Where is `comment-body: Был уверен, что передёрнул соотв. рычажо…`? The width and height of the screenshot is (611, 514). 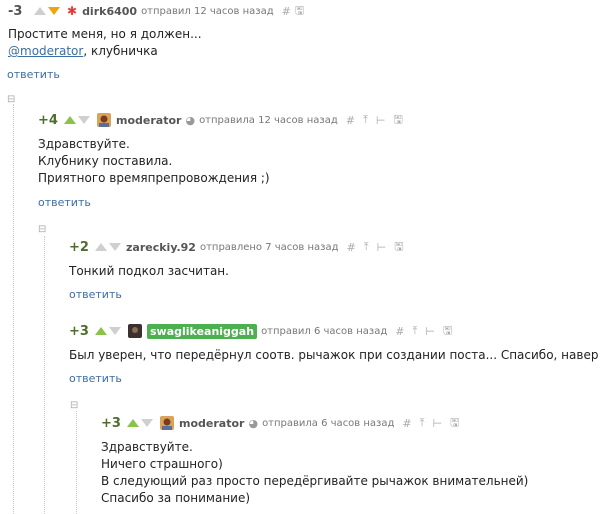 comment-body: Был уверен, что передёрнул соотв. рычажо… is located at coordinates (334, 355).